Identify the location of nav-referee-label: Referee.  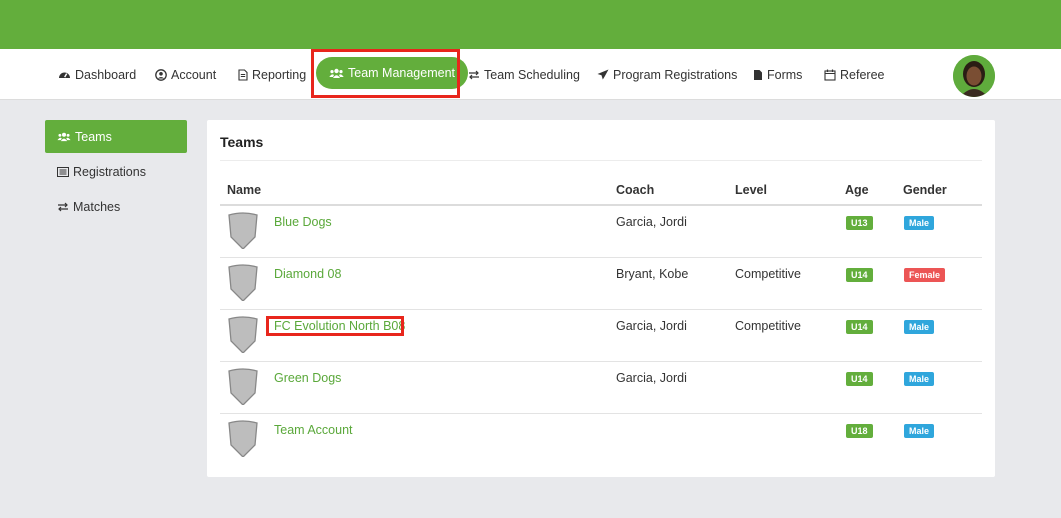
(862, 74).